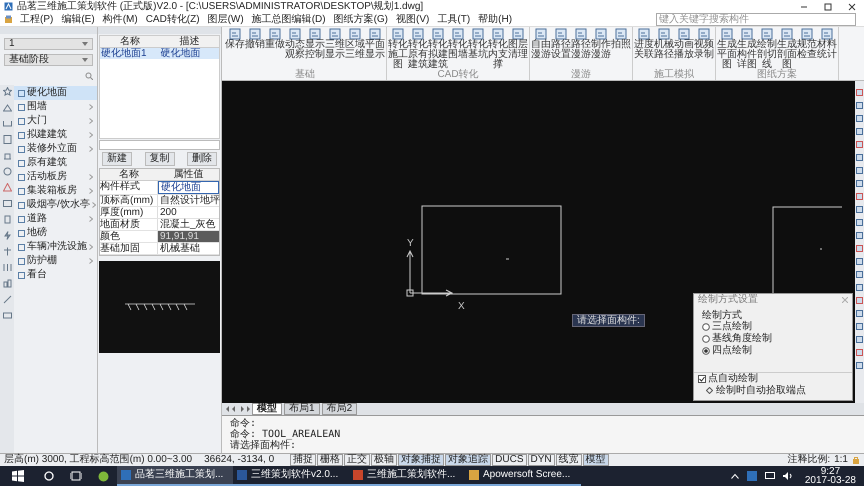  What do you see at coordinates (621, 38) in the screenshot?
I see `toolbar-button: 拍照` at bounding box center [621, 38].